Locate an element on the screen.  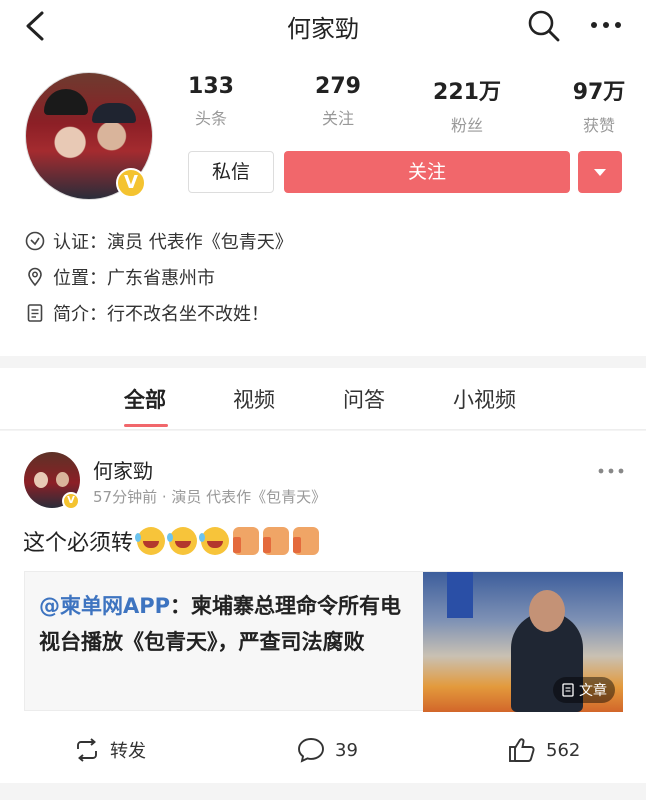
info-value: 广东省惠州市 is located at coordinates (161, 278).